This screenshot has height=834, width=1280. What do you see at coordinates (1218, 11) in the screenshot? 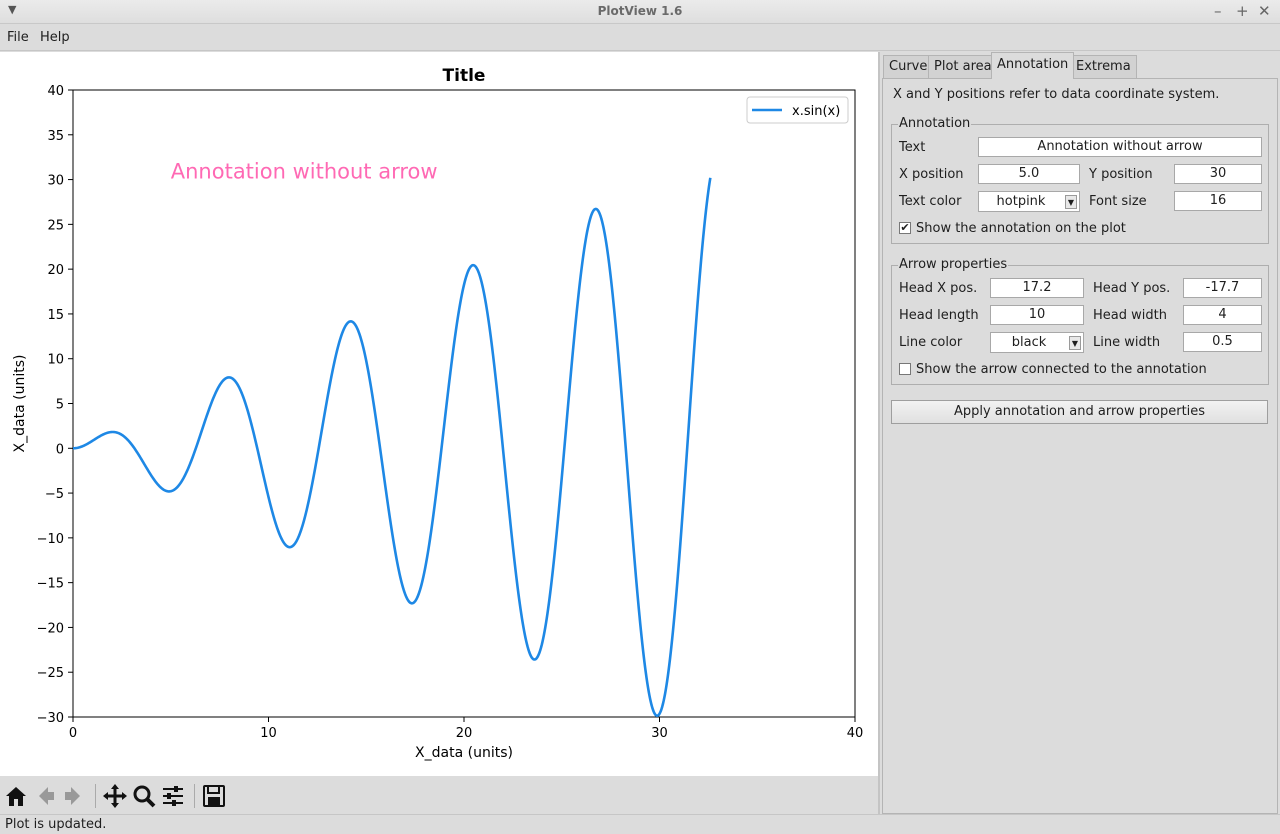
I see `minimize-icon: –` at bounding box center [1218, 11].